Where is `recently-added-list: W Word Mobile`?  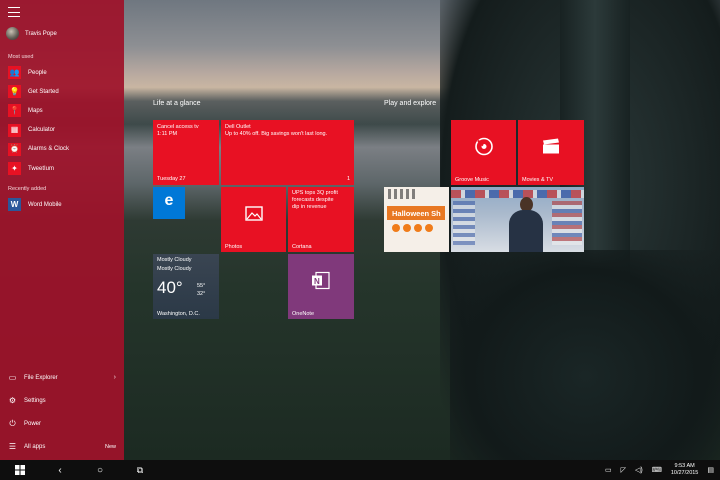
recently-added-list: W Word Mobile is located at coordinates (35, 204).